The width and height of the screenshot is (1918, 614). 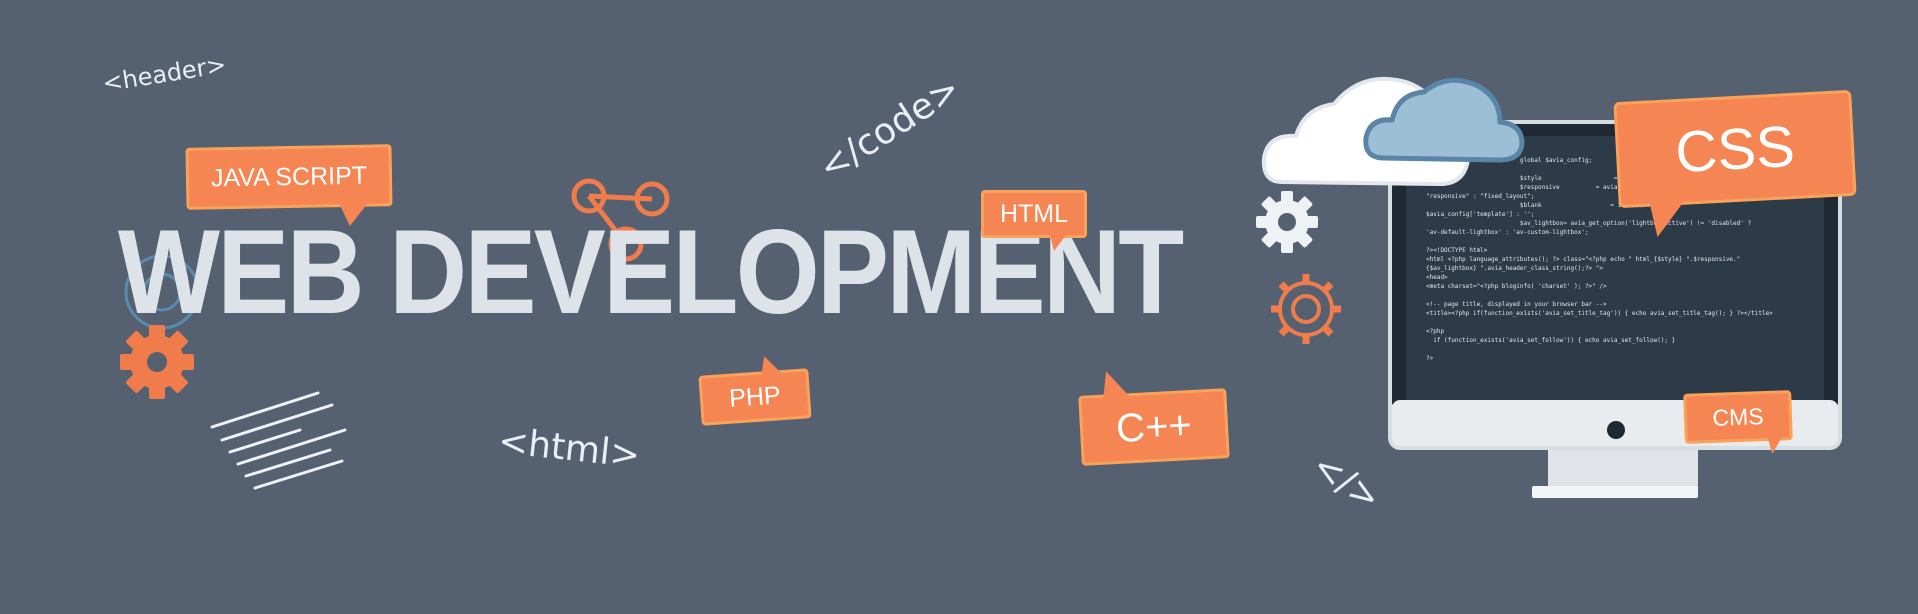 What do you see at coordinates (1738, 417) in the screenshot?
I see `cms-bubble: CMS` at bounding box center [1738, 417].